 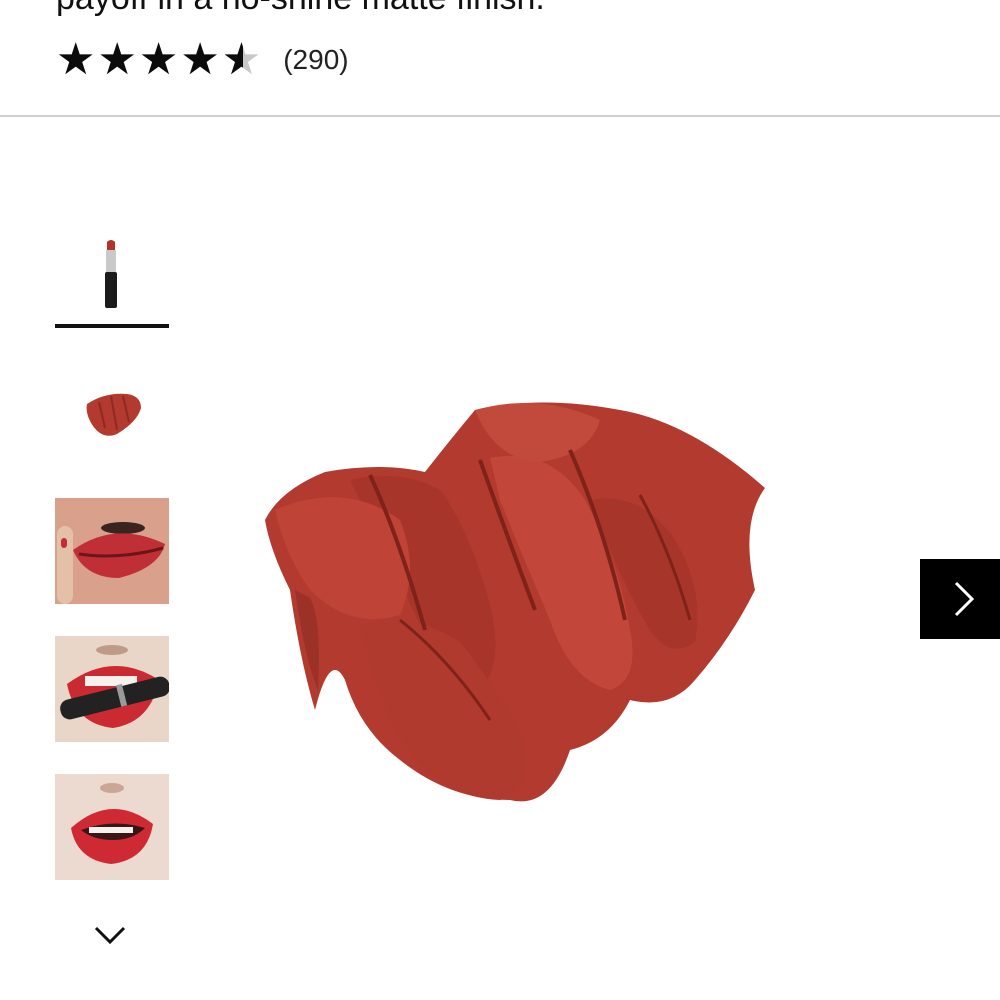 I want to click on thumbnail-product-shot, so click(x=112, y=275).